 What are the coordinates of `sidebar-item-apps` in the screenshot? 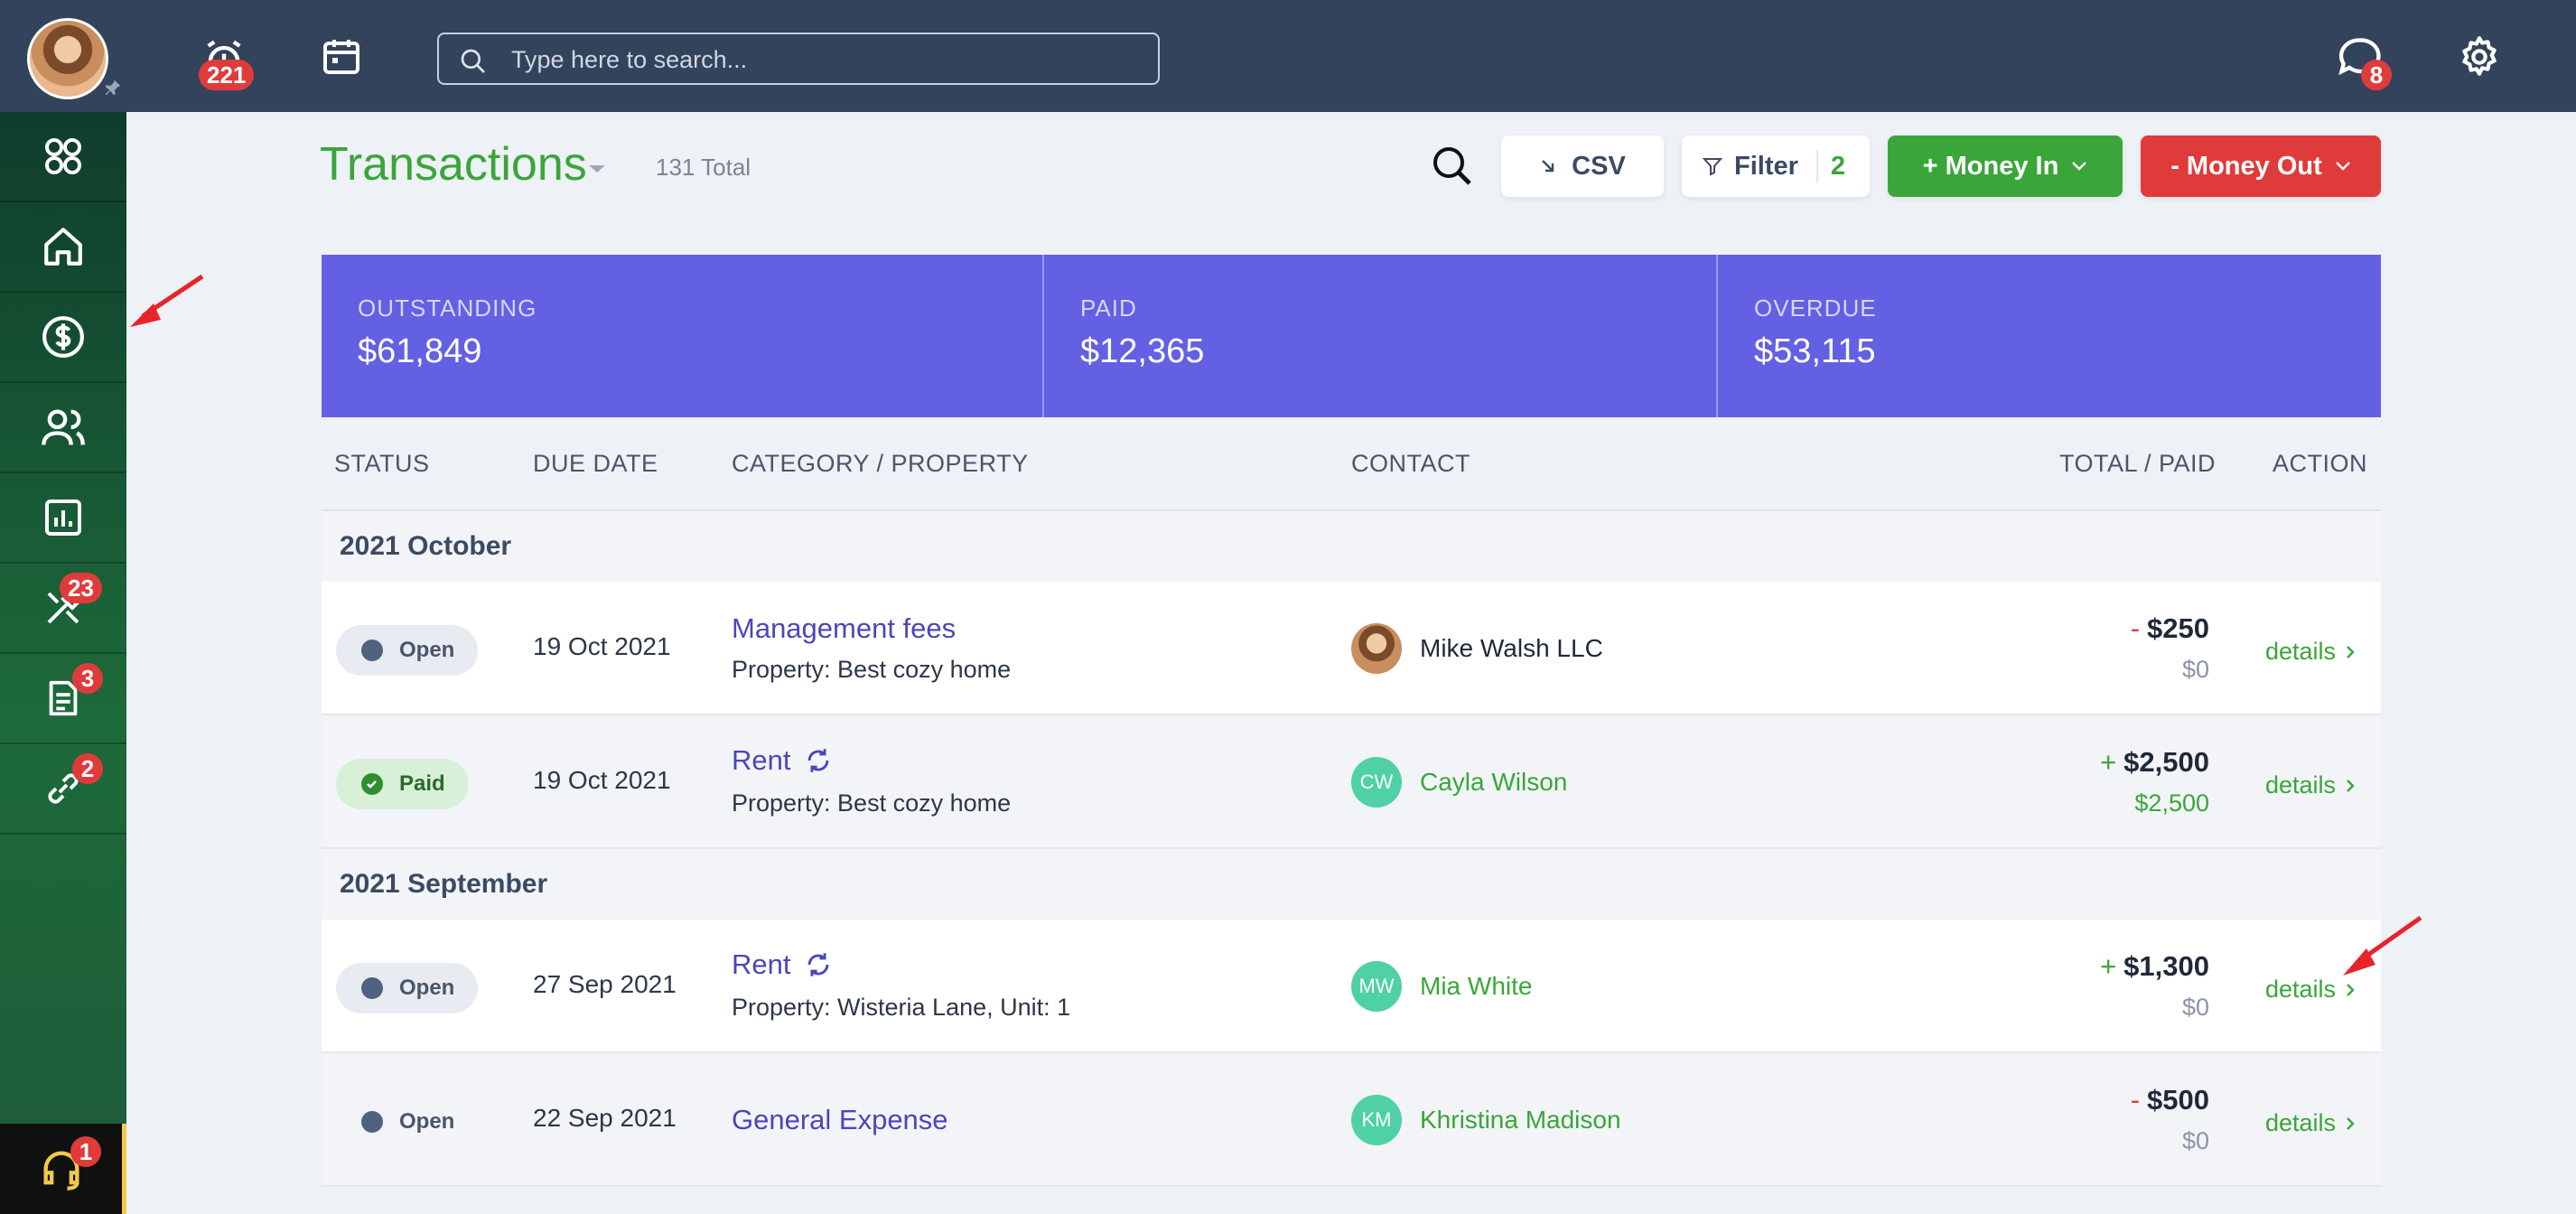 It's located at (63, 157).